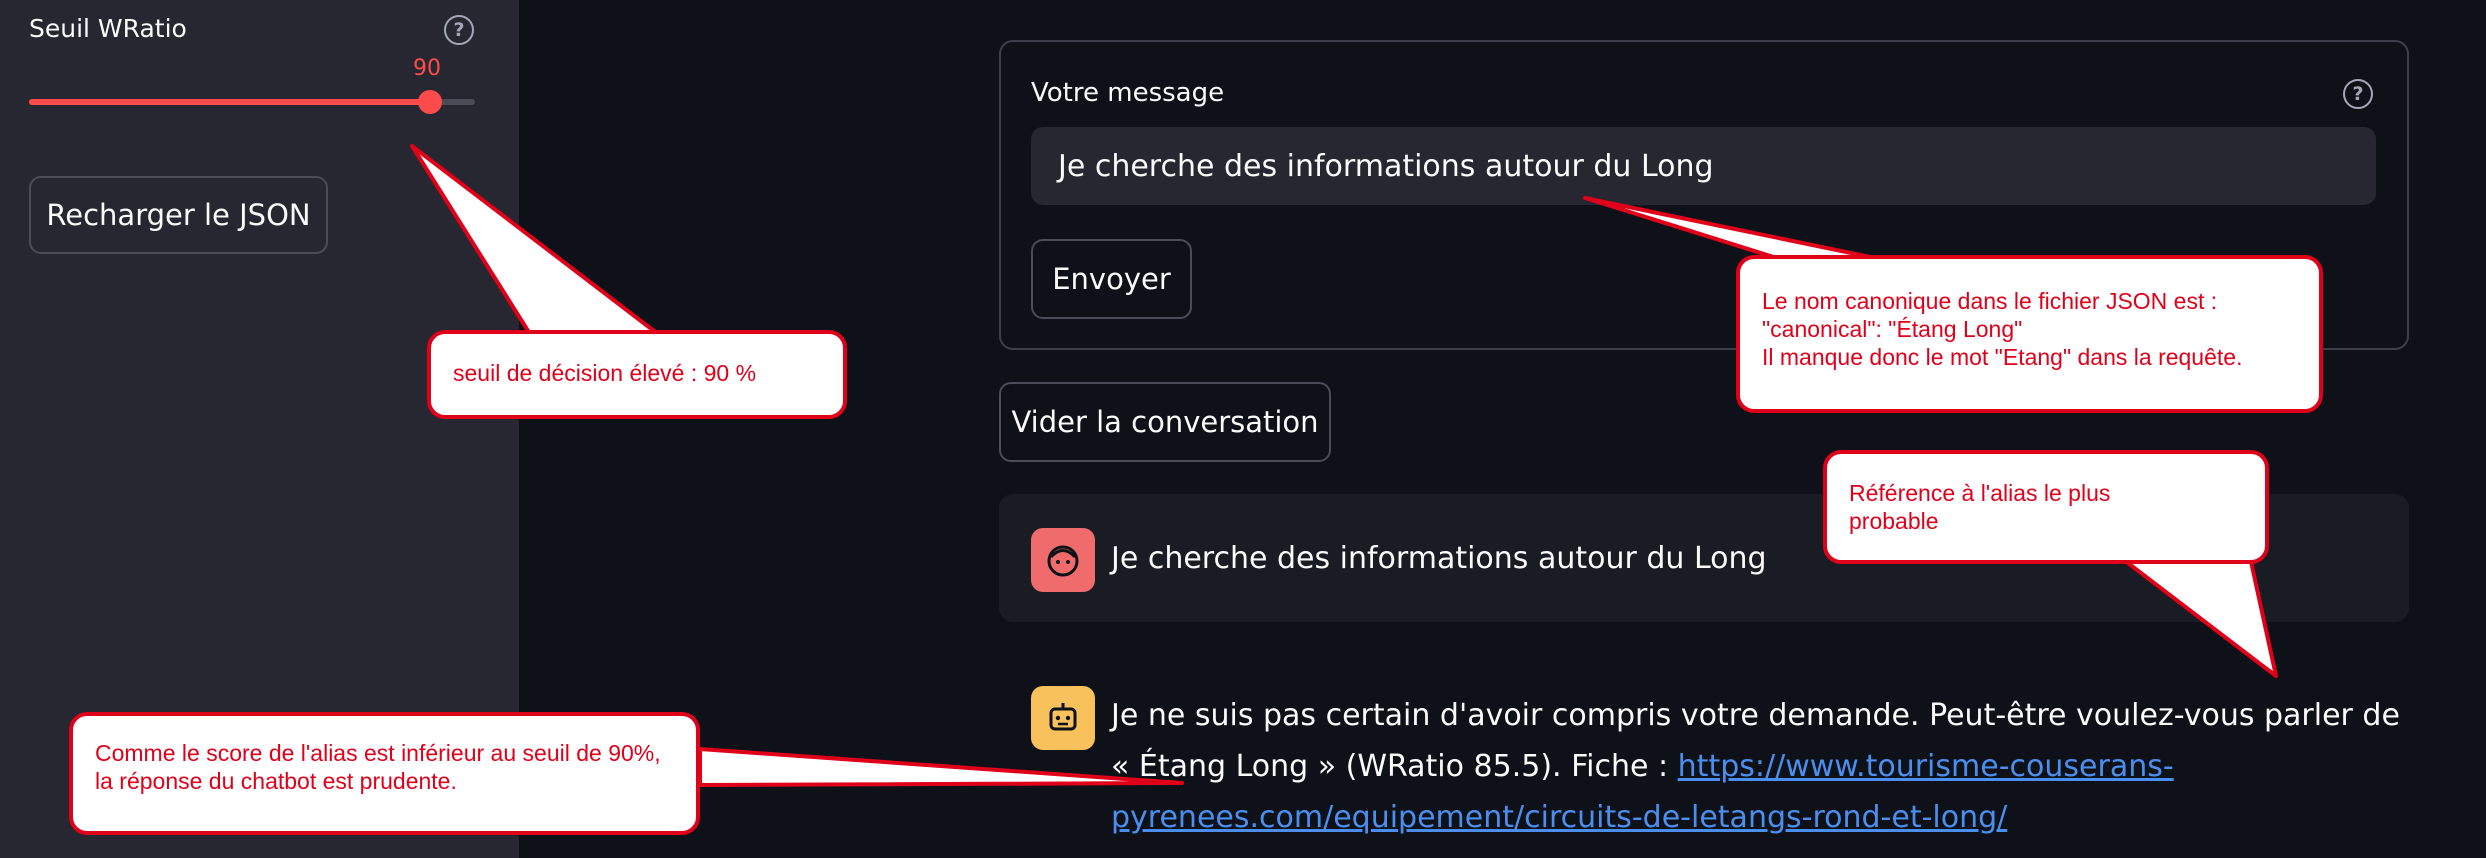 The width and height of the screenshot is (2486, 858). I want to click on canonical-callout-line: "canonical": "Étang Long", so click(1892, 329).